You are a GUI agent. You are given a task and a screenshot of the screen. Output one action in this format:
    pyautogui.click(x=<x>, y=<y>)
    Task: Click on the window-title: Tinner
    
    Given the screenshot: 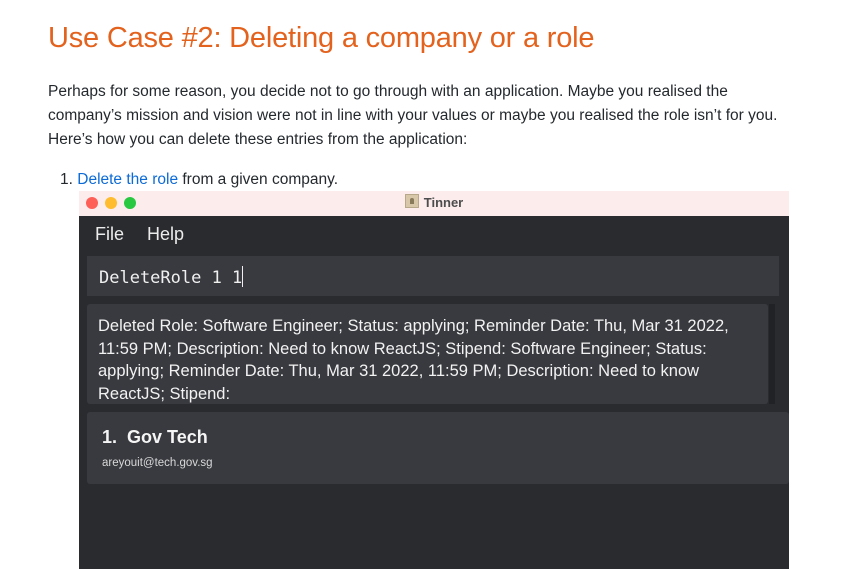 What is the action you would take?
    pyautogui.click(x=434, y=202)
    